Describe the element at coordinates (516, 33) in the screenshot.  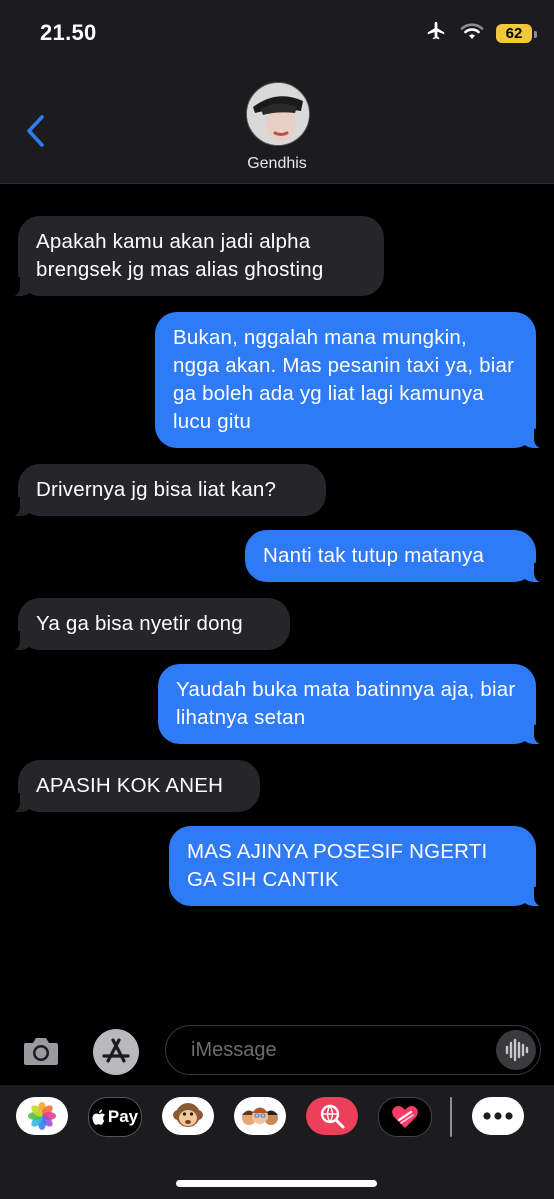
I see `battery-icon: 62` at that location.